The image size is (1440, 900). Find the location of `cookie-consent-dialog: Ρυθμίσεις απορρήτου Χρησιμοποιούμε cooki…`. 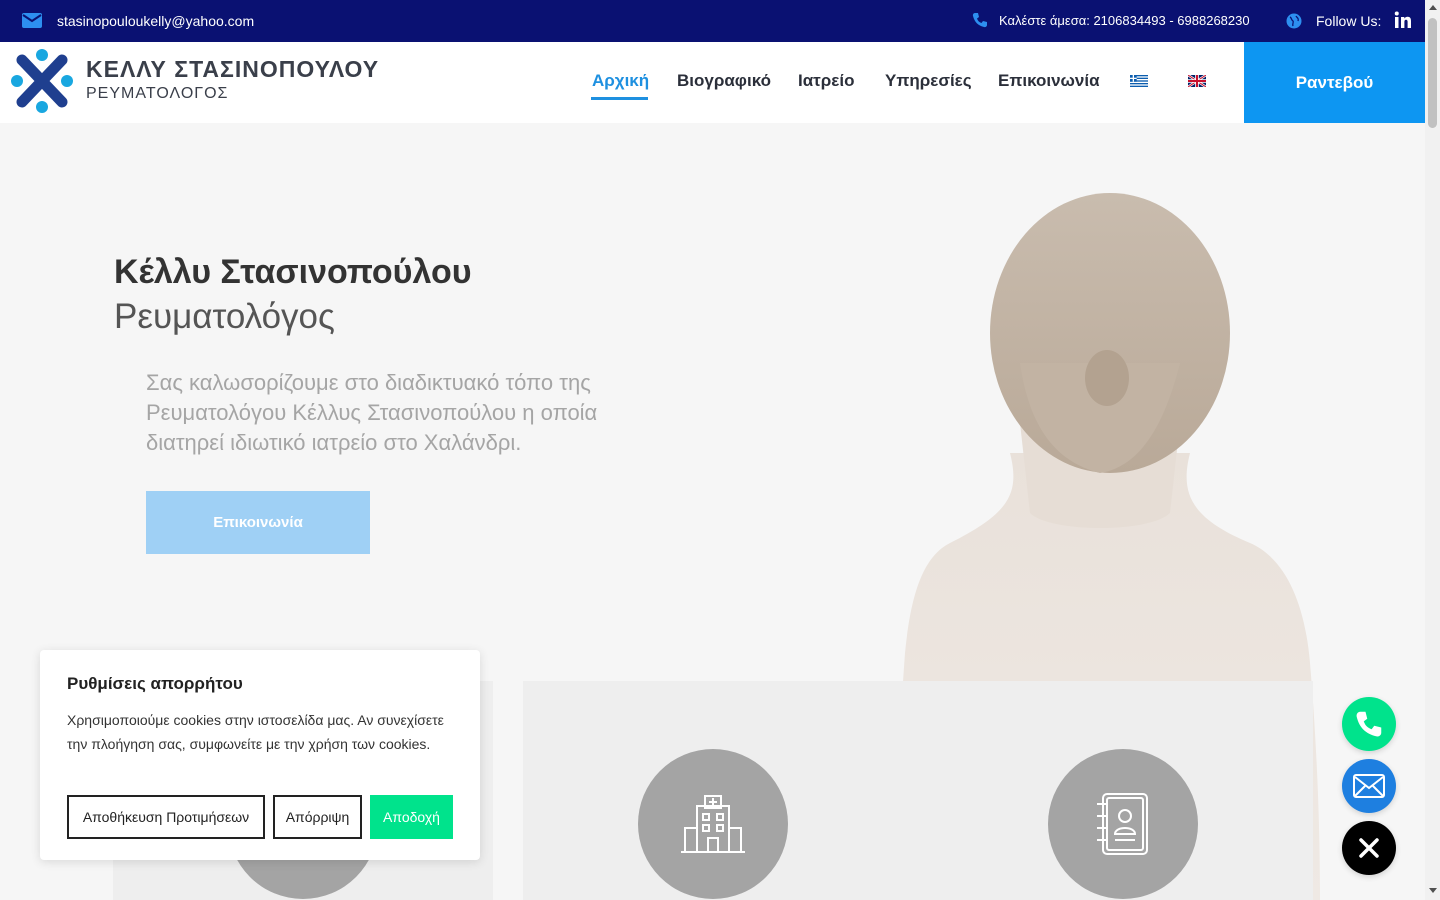

cookie-consent-dialog: Ρυθμίσεις απορρήτου Χρησιμοποιούμε cooki… is located at coordinates (260, 755).